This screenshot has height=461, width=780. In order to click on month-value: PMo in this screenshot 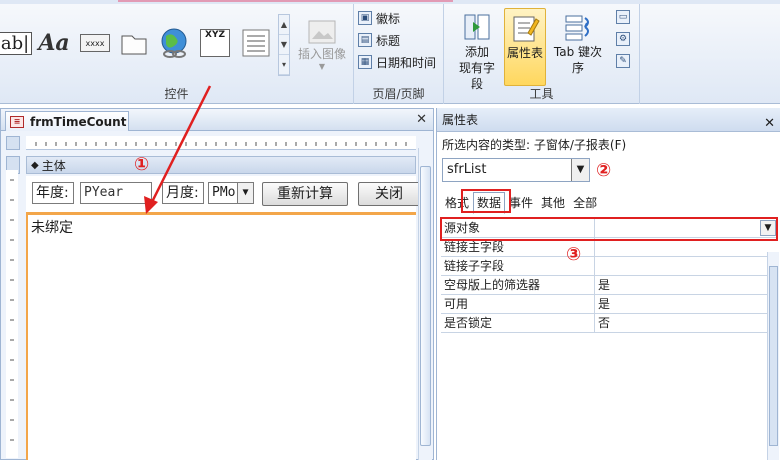, I will do `click(224, 192)`.